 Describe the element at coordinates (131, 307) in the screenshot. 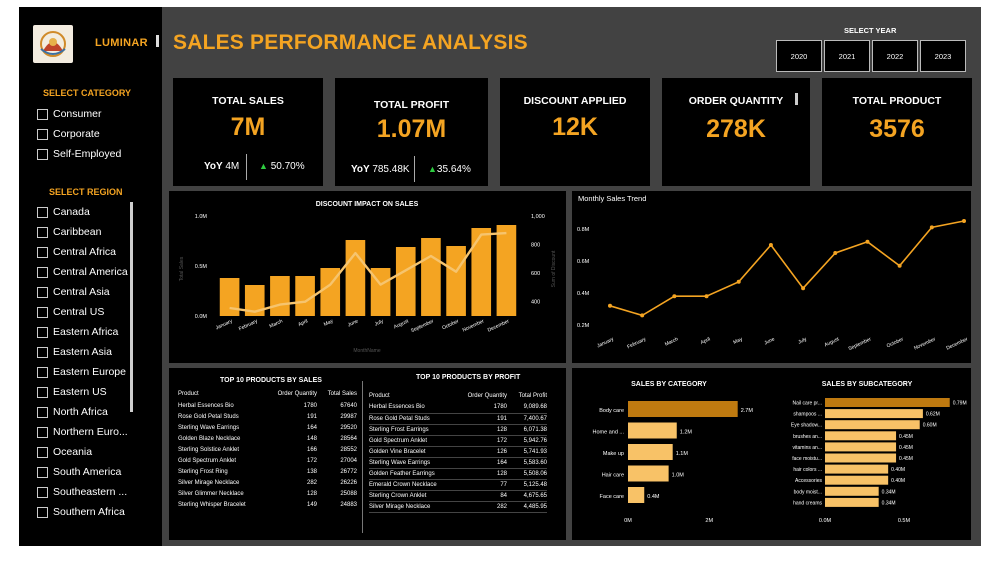

I see `region-scrollbar` at that location.